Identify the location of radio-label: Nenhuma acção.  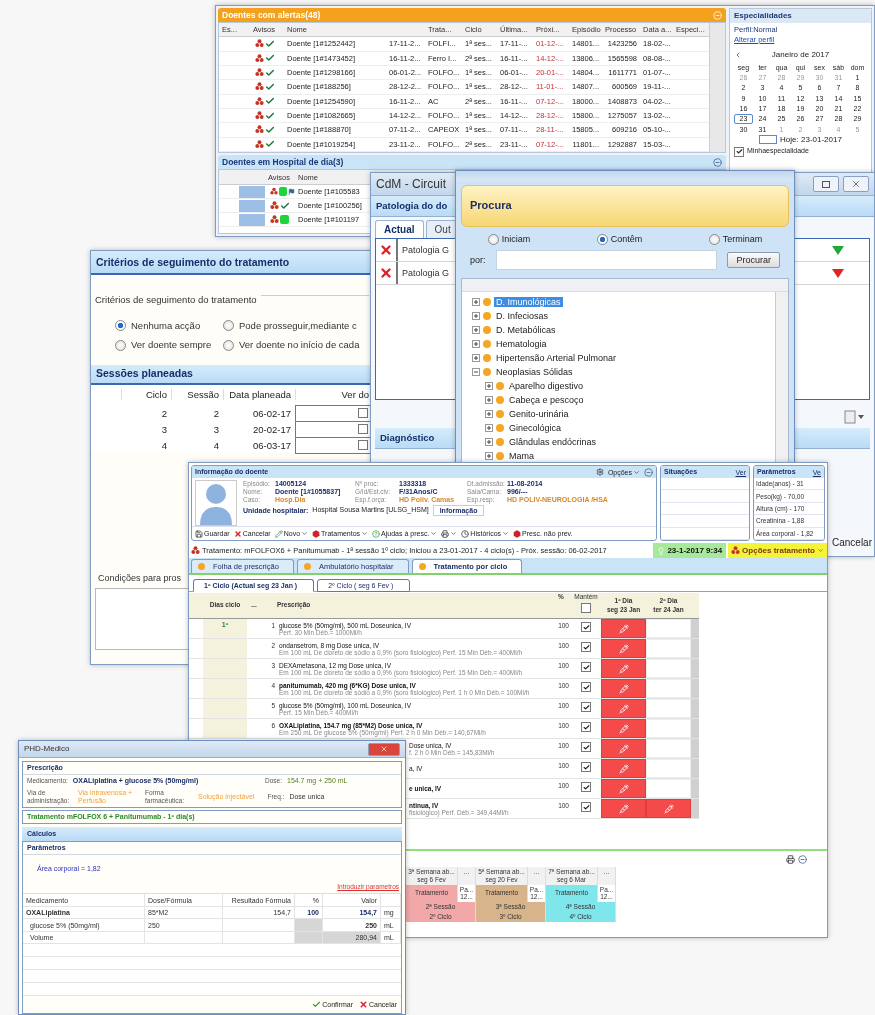
(166, 326).